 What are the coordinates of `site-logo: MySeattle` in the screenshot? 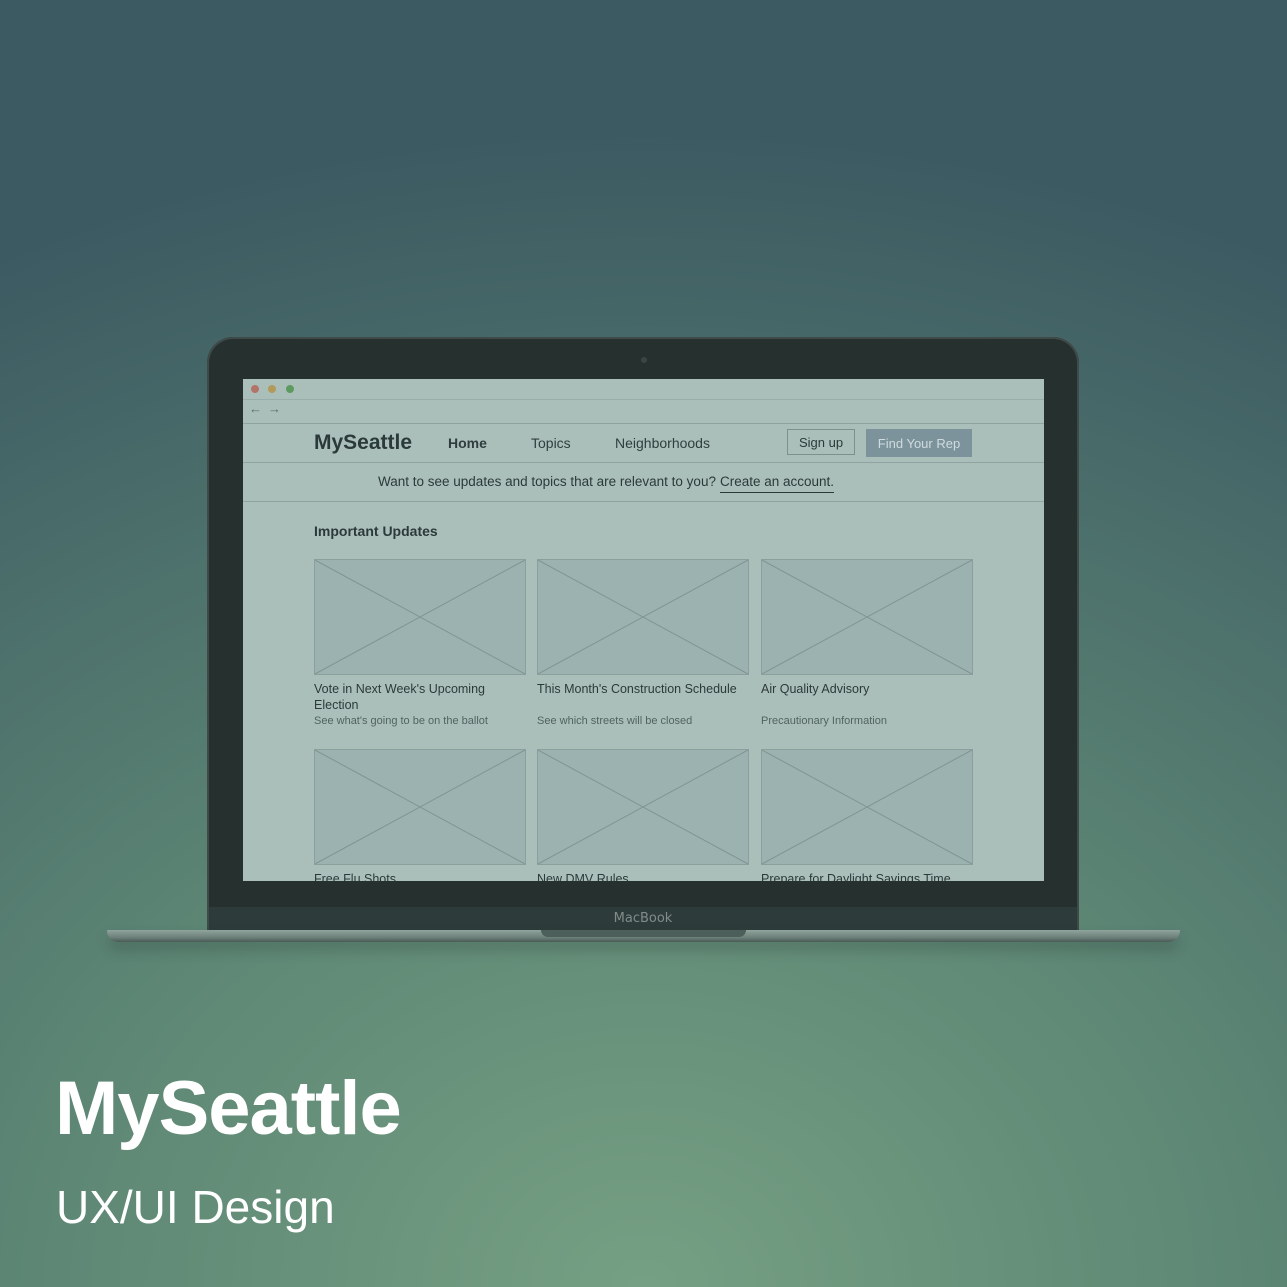 It's located at (363, 443).